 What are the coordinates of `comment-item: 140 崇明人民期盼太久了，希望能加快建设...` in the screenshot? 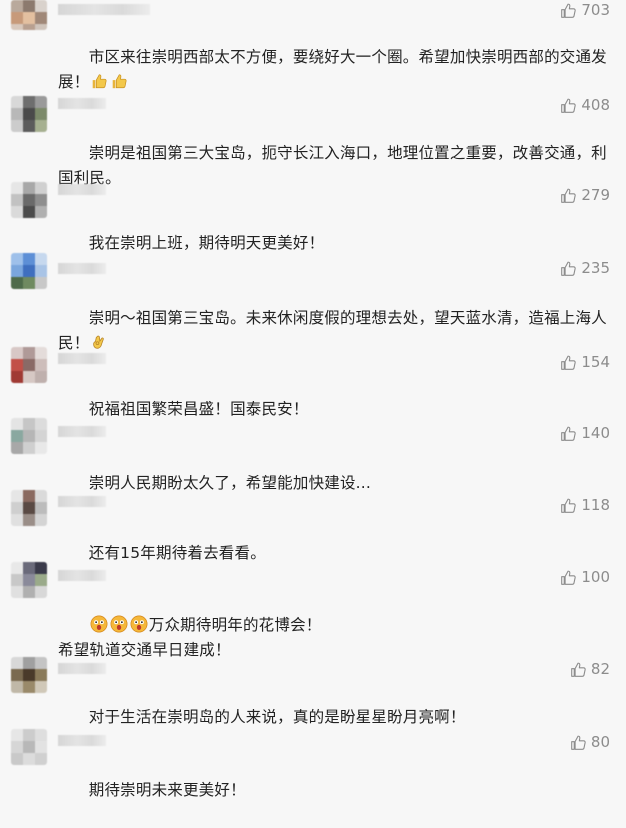 It's located at (313, 455).